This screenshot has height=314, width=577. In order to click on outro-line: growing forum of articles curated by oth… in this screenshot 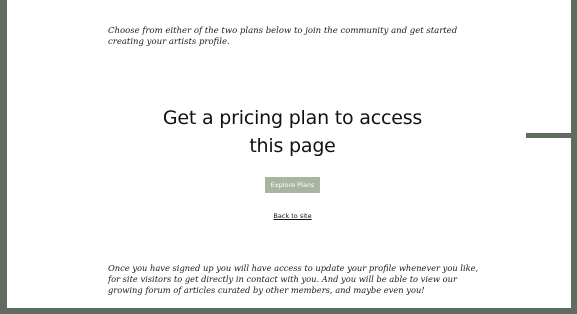, I will do `click(266, 290)`.